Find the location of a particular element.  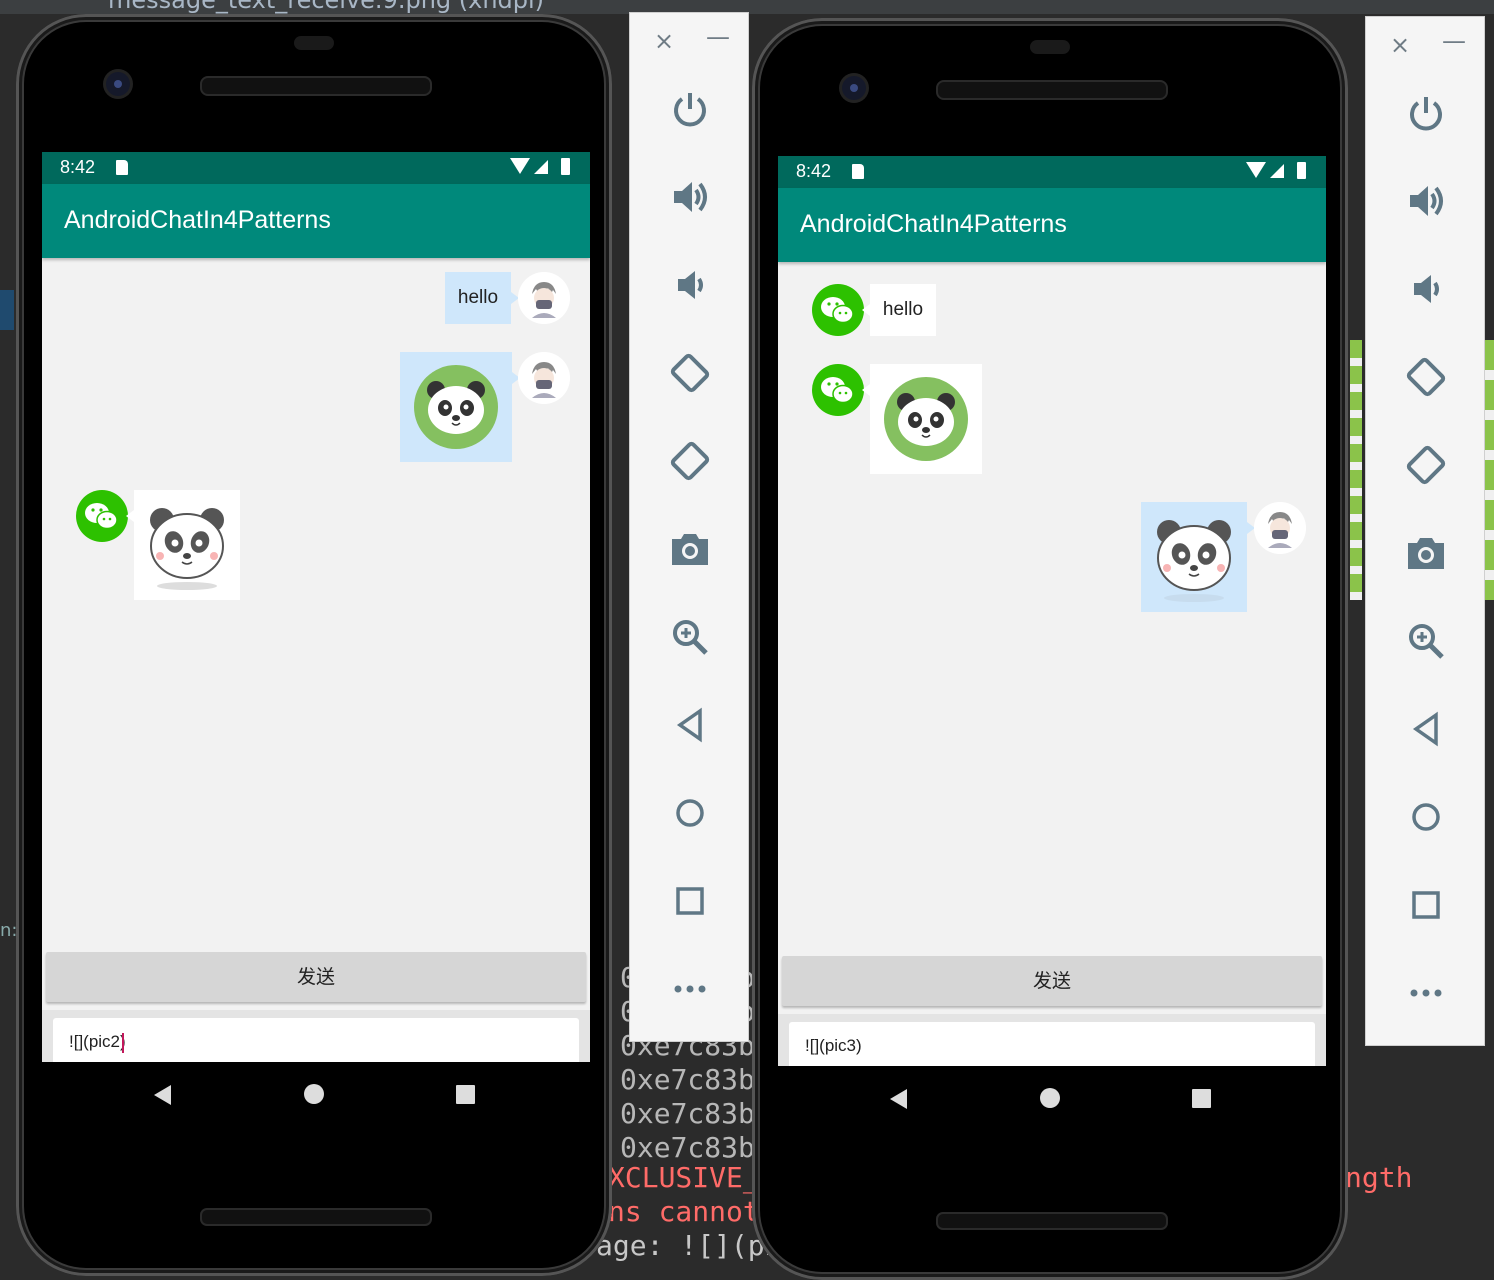

status-bar: 8:42 is located at coordinates (316, 168).